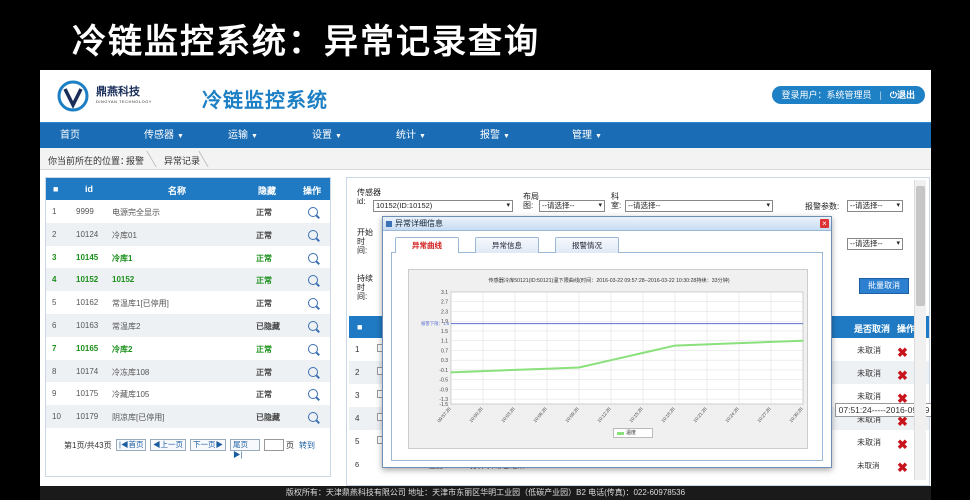  I want to click on sensor-select: 10152(ID:10152), so click(443, 206).